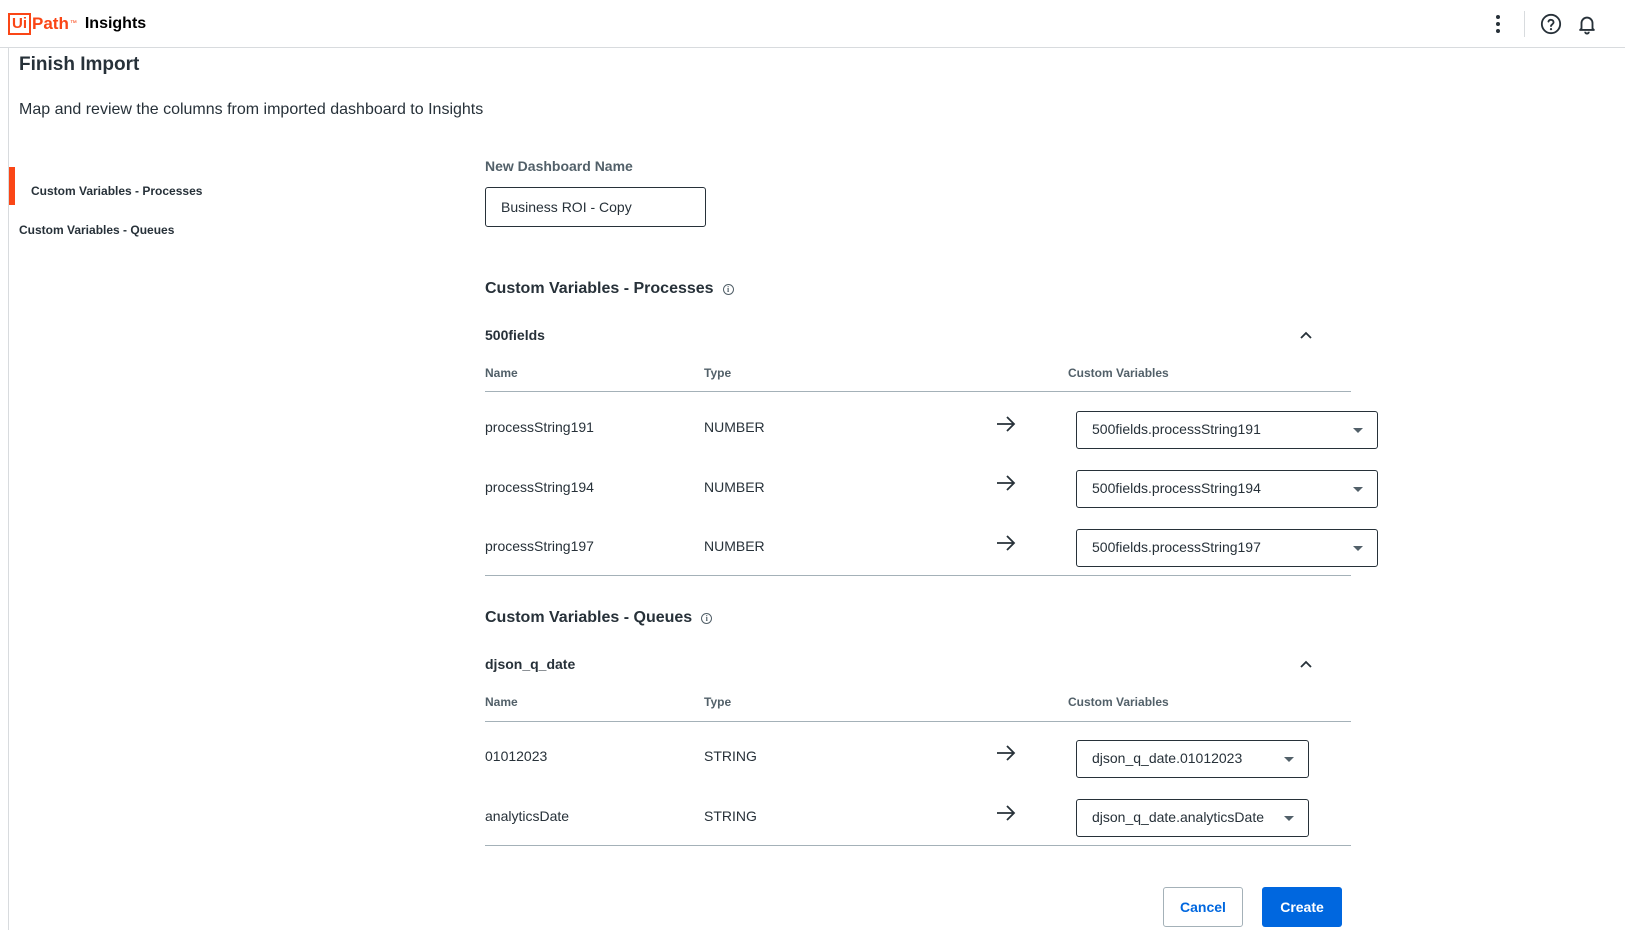 This screenshot has height=930, width=1625. I want to click on custom-variable-select: 500fields.processString191, so click(1227, 430).